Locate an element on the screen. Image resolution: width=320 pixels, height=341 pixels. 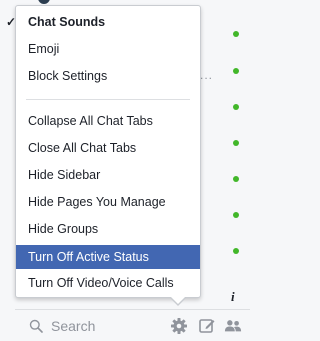
menu-item-block-settings: Block Settings is located at coordinates (108, 76).